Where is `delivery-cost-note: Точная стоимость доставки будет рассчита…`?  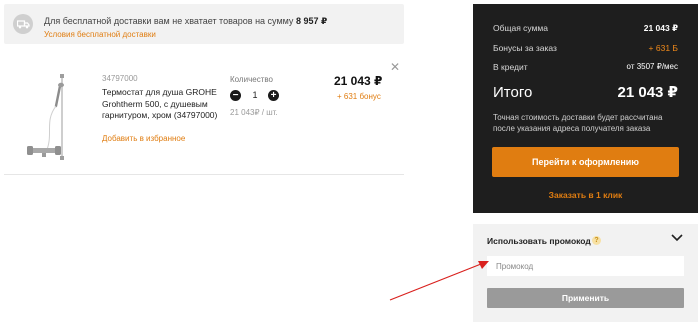
delivery-cost-note: Точная стоимость доставки будет рассчита… is located at coordinates (578, 123).